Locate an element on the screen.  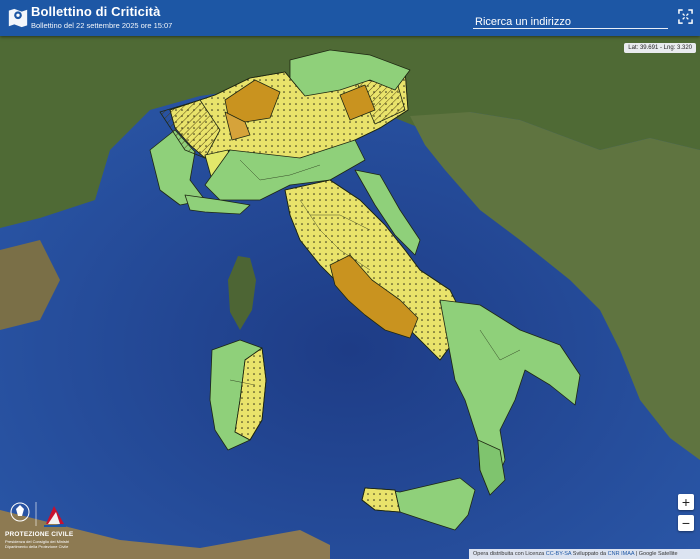
map-pin-icon is located at coordinates (18, 18).